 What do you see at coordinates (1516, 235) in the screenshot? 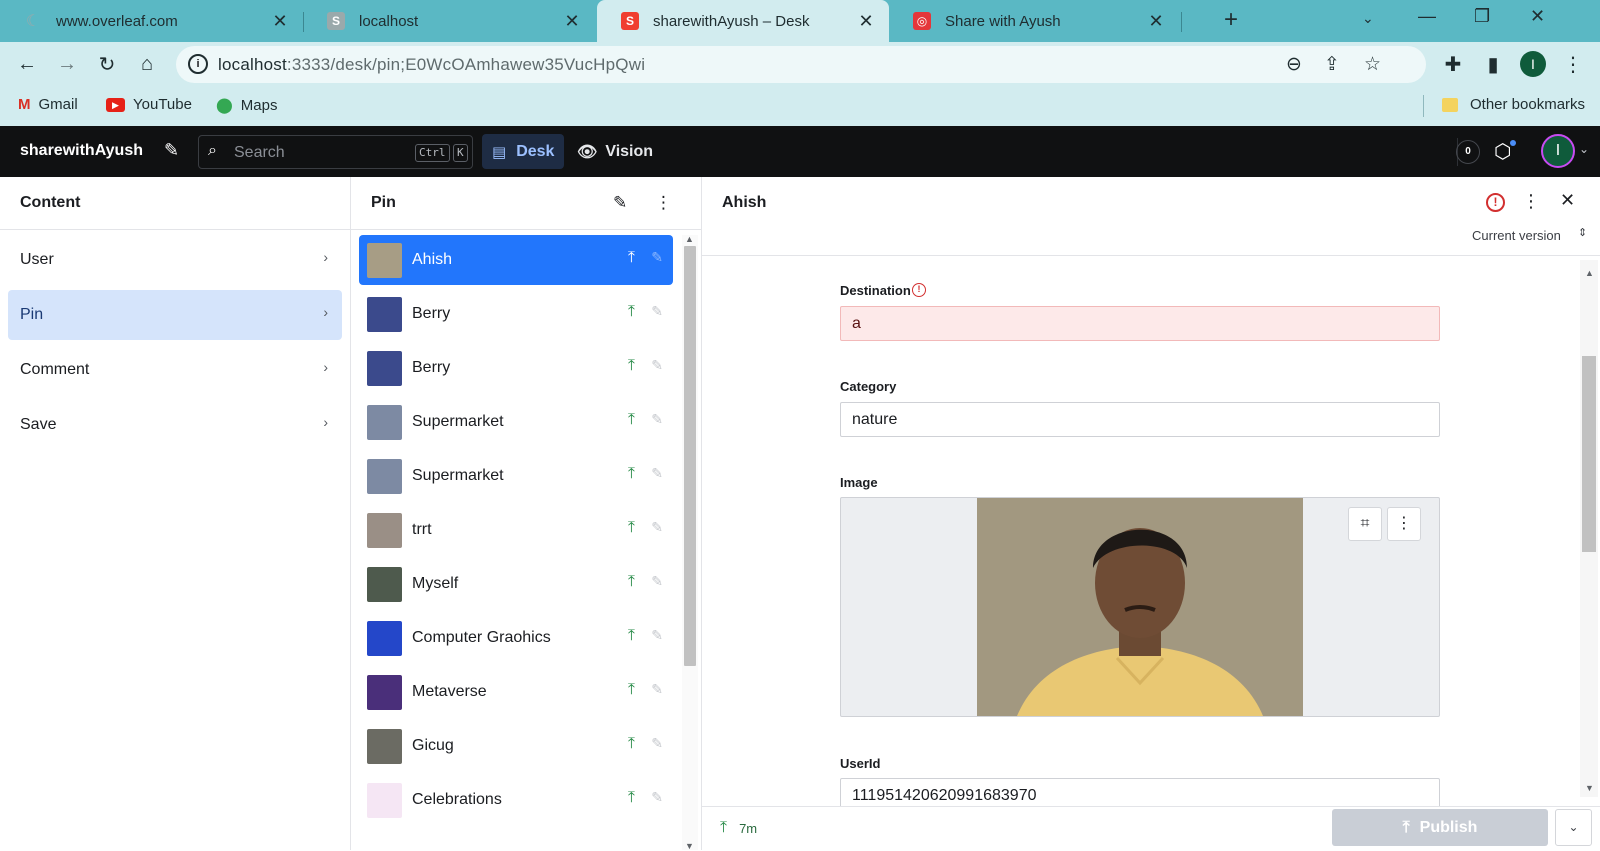
I see `version-selector: Current version` at bounding box center [1516, 235].